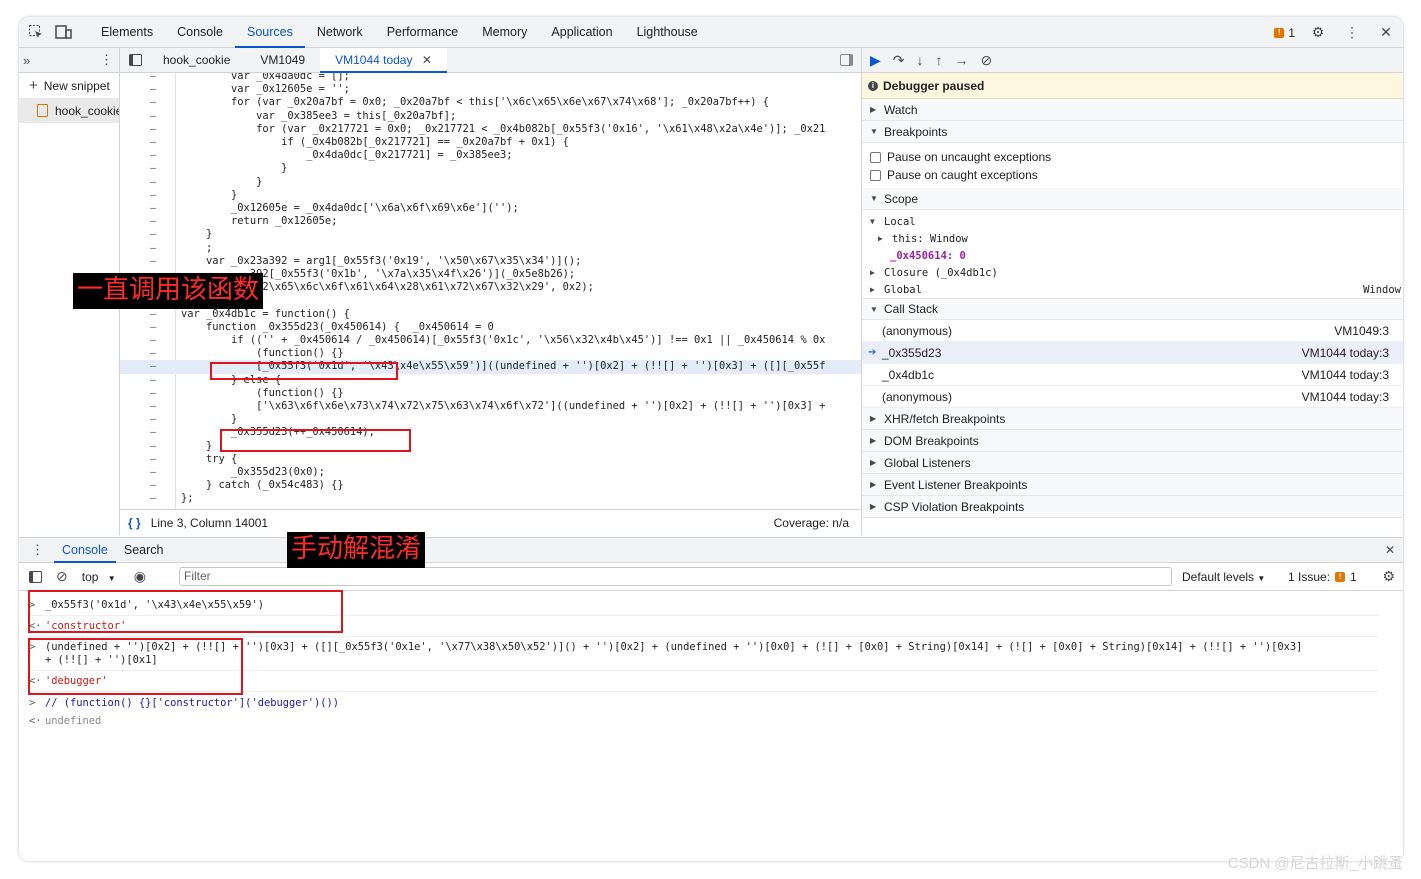 Image resolution: width=1421 pixels, height=879 pixels. What do you see at coordinates (36, 32) in the screenshot?
I see `inspect-element-icon` at bounding box center [36, 32].